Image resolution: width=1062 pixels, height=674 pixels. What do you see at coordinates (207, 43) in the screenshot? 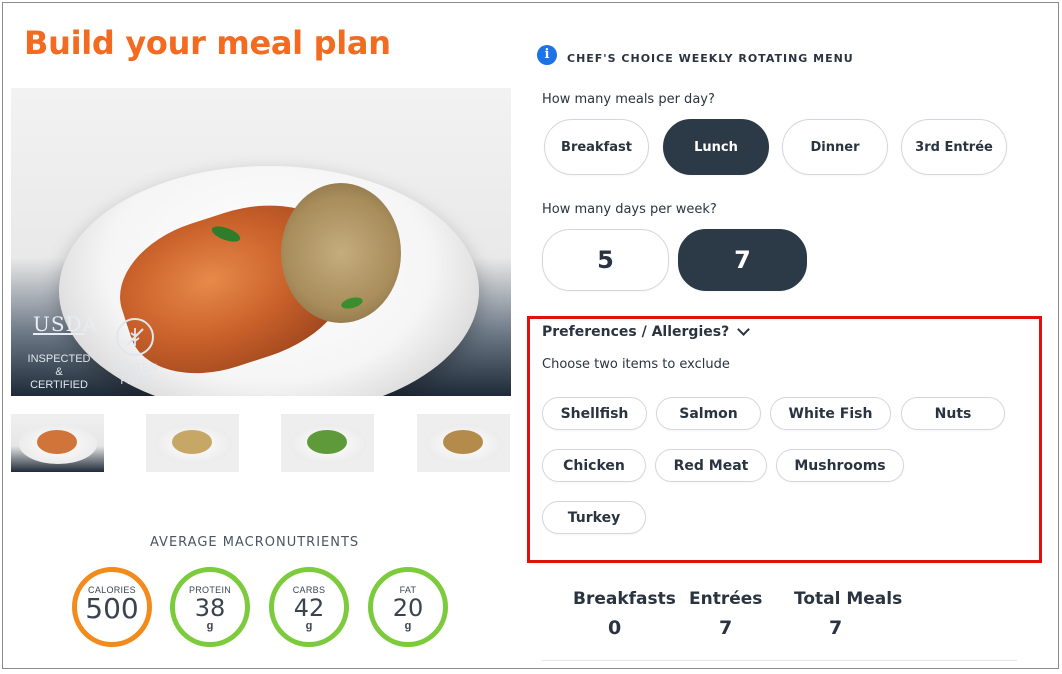
I see `page-title: Build your meal plan` at bounding box center [207, 43].